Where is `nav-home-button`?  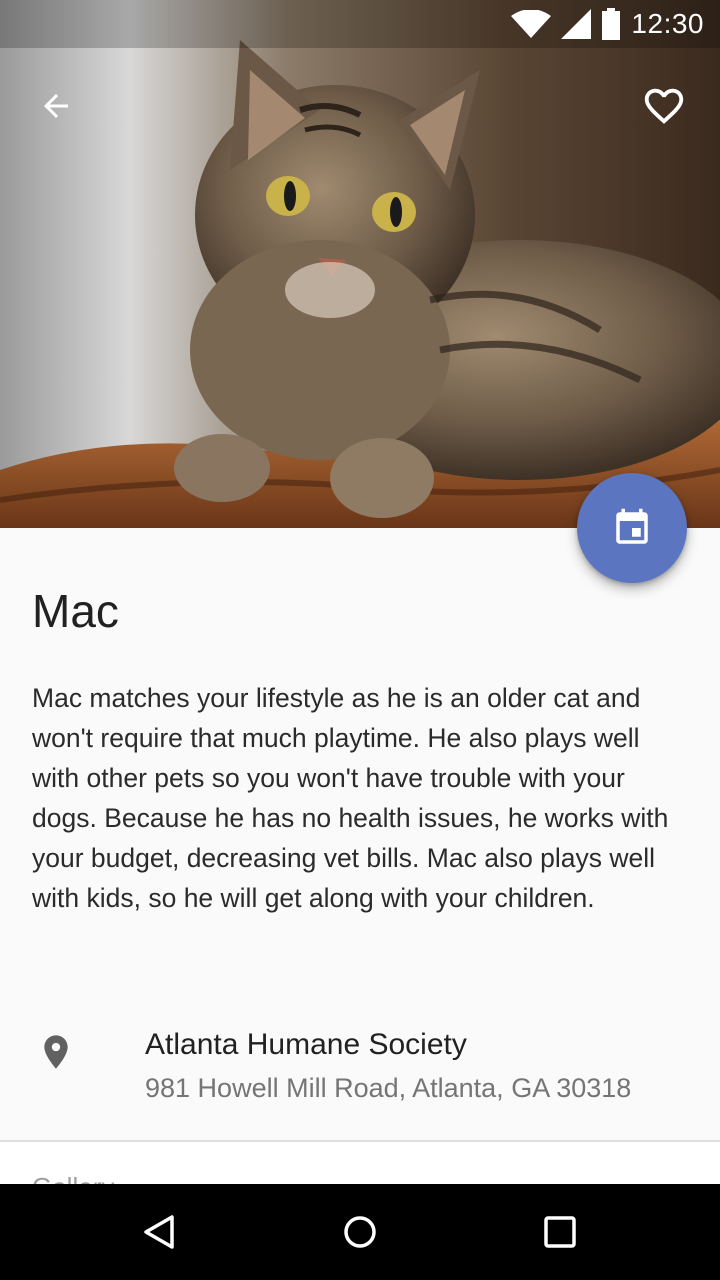
nav-home-button is located at coordinates (360, 1232).